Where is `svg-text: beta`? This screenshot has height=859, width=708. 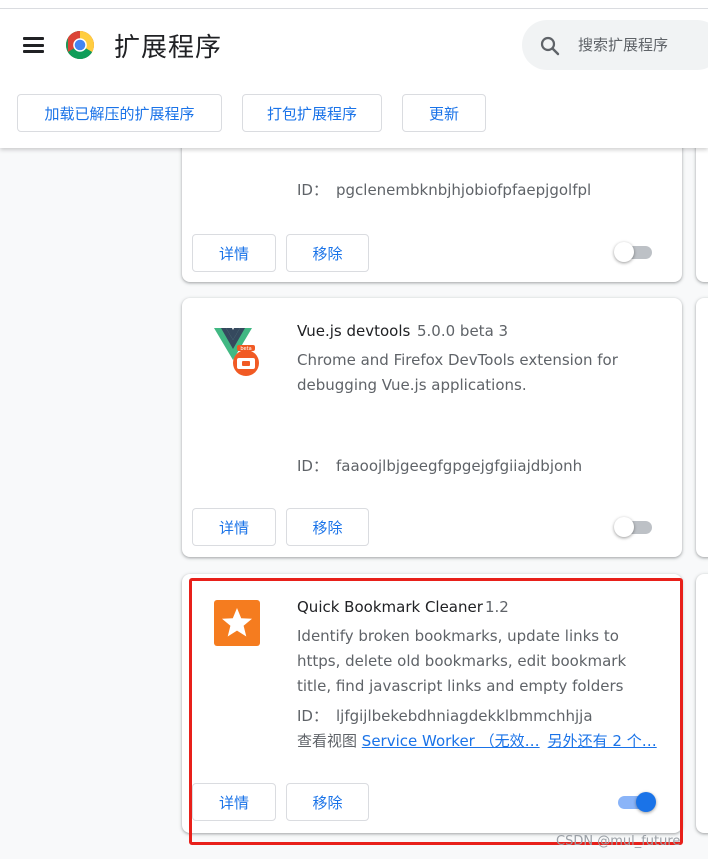 svg-text: beta is located at coordinates (245, 349).